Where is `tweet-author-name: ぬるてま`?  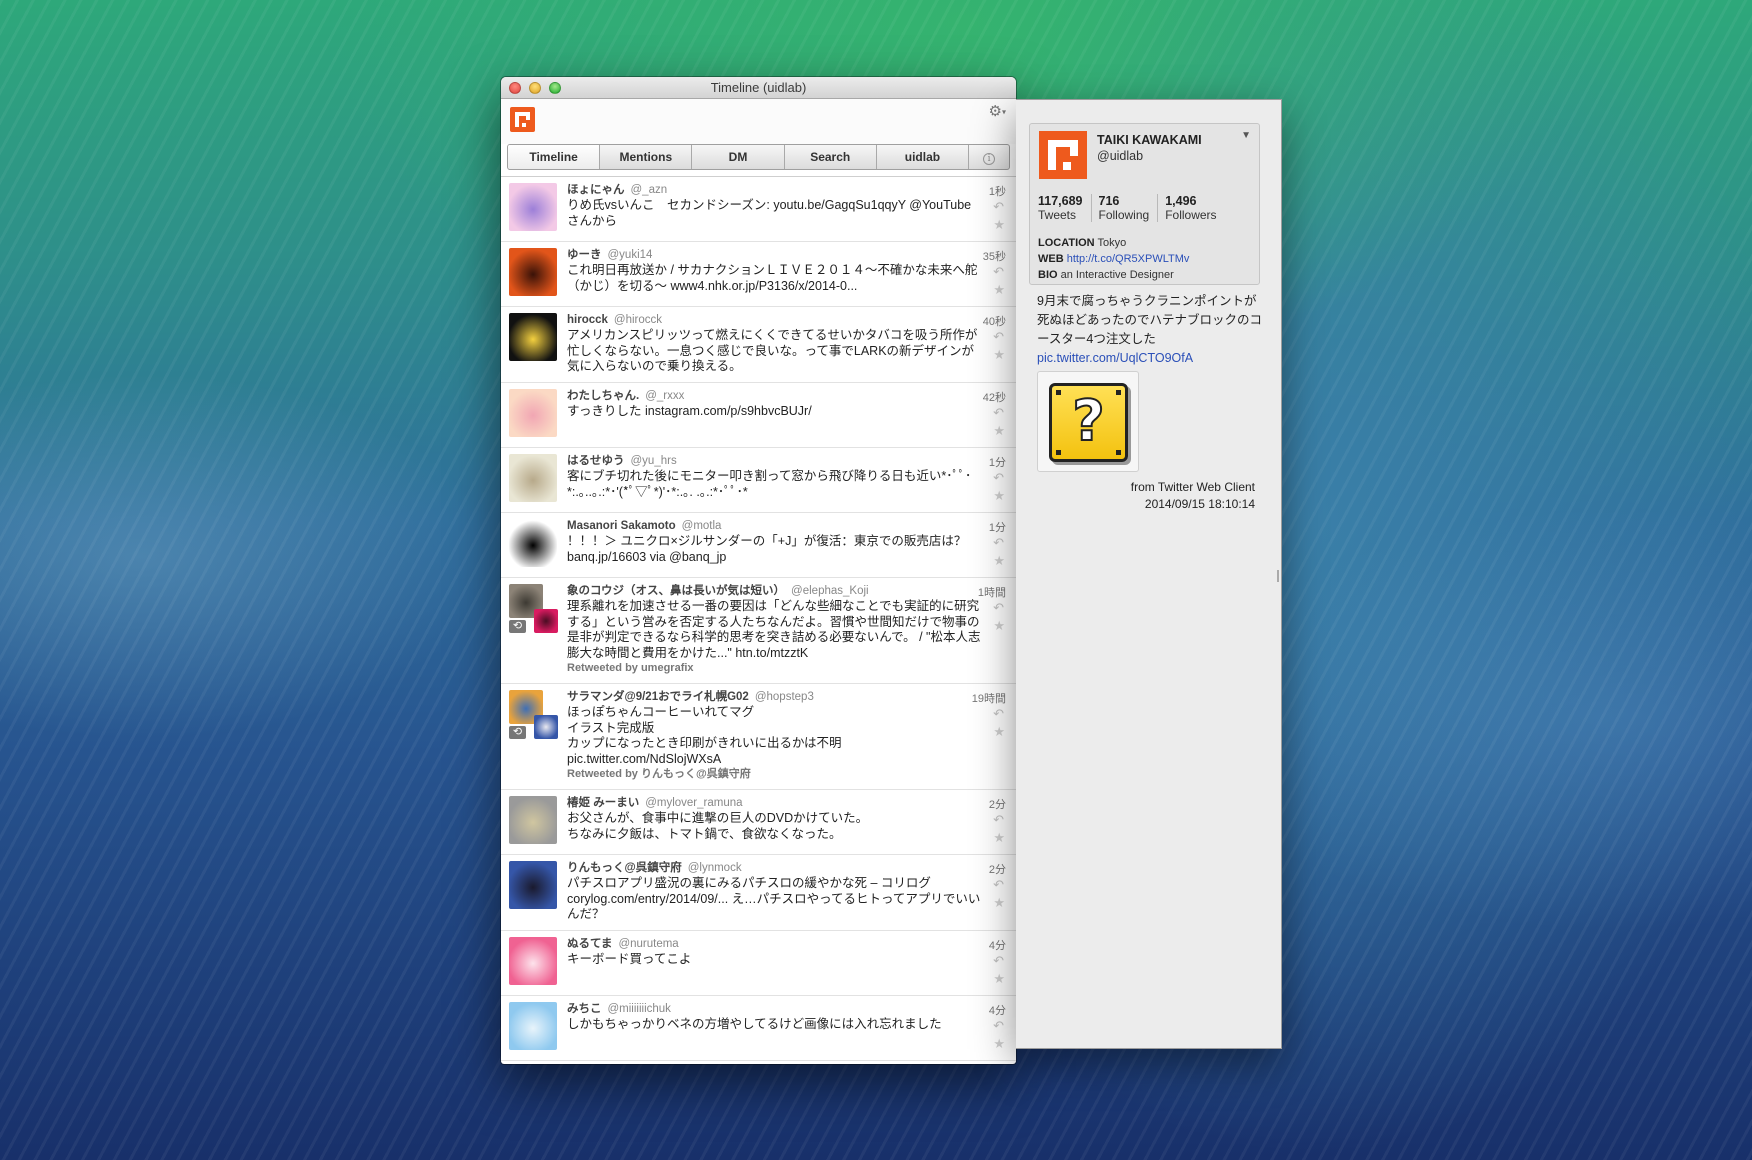
tweet-author-name: ぬるてま is located at coordinates (589, 944).